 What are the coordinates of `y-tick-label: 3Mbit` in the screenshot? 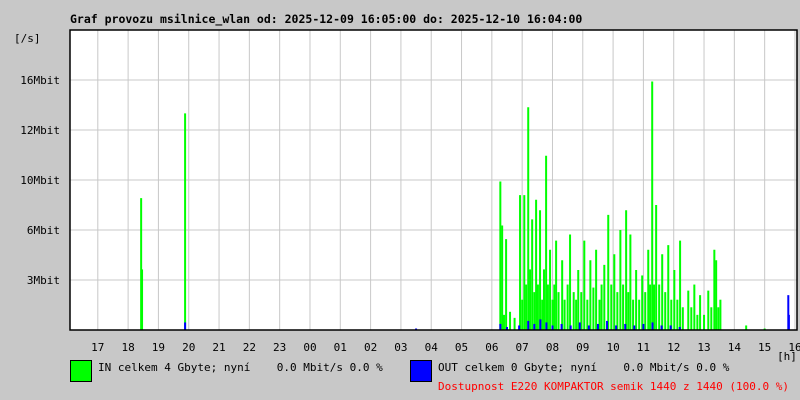 It's located at (43, 280).